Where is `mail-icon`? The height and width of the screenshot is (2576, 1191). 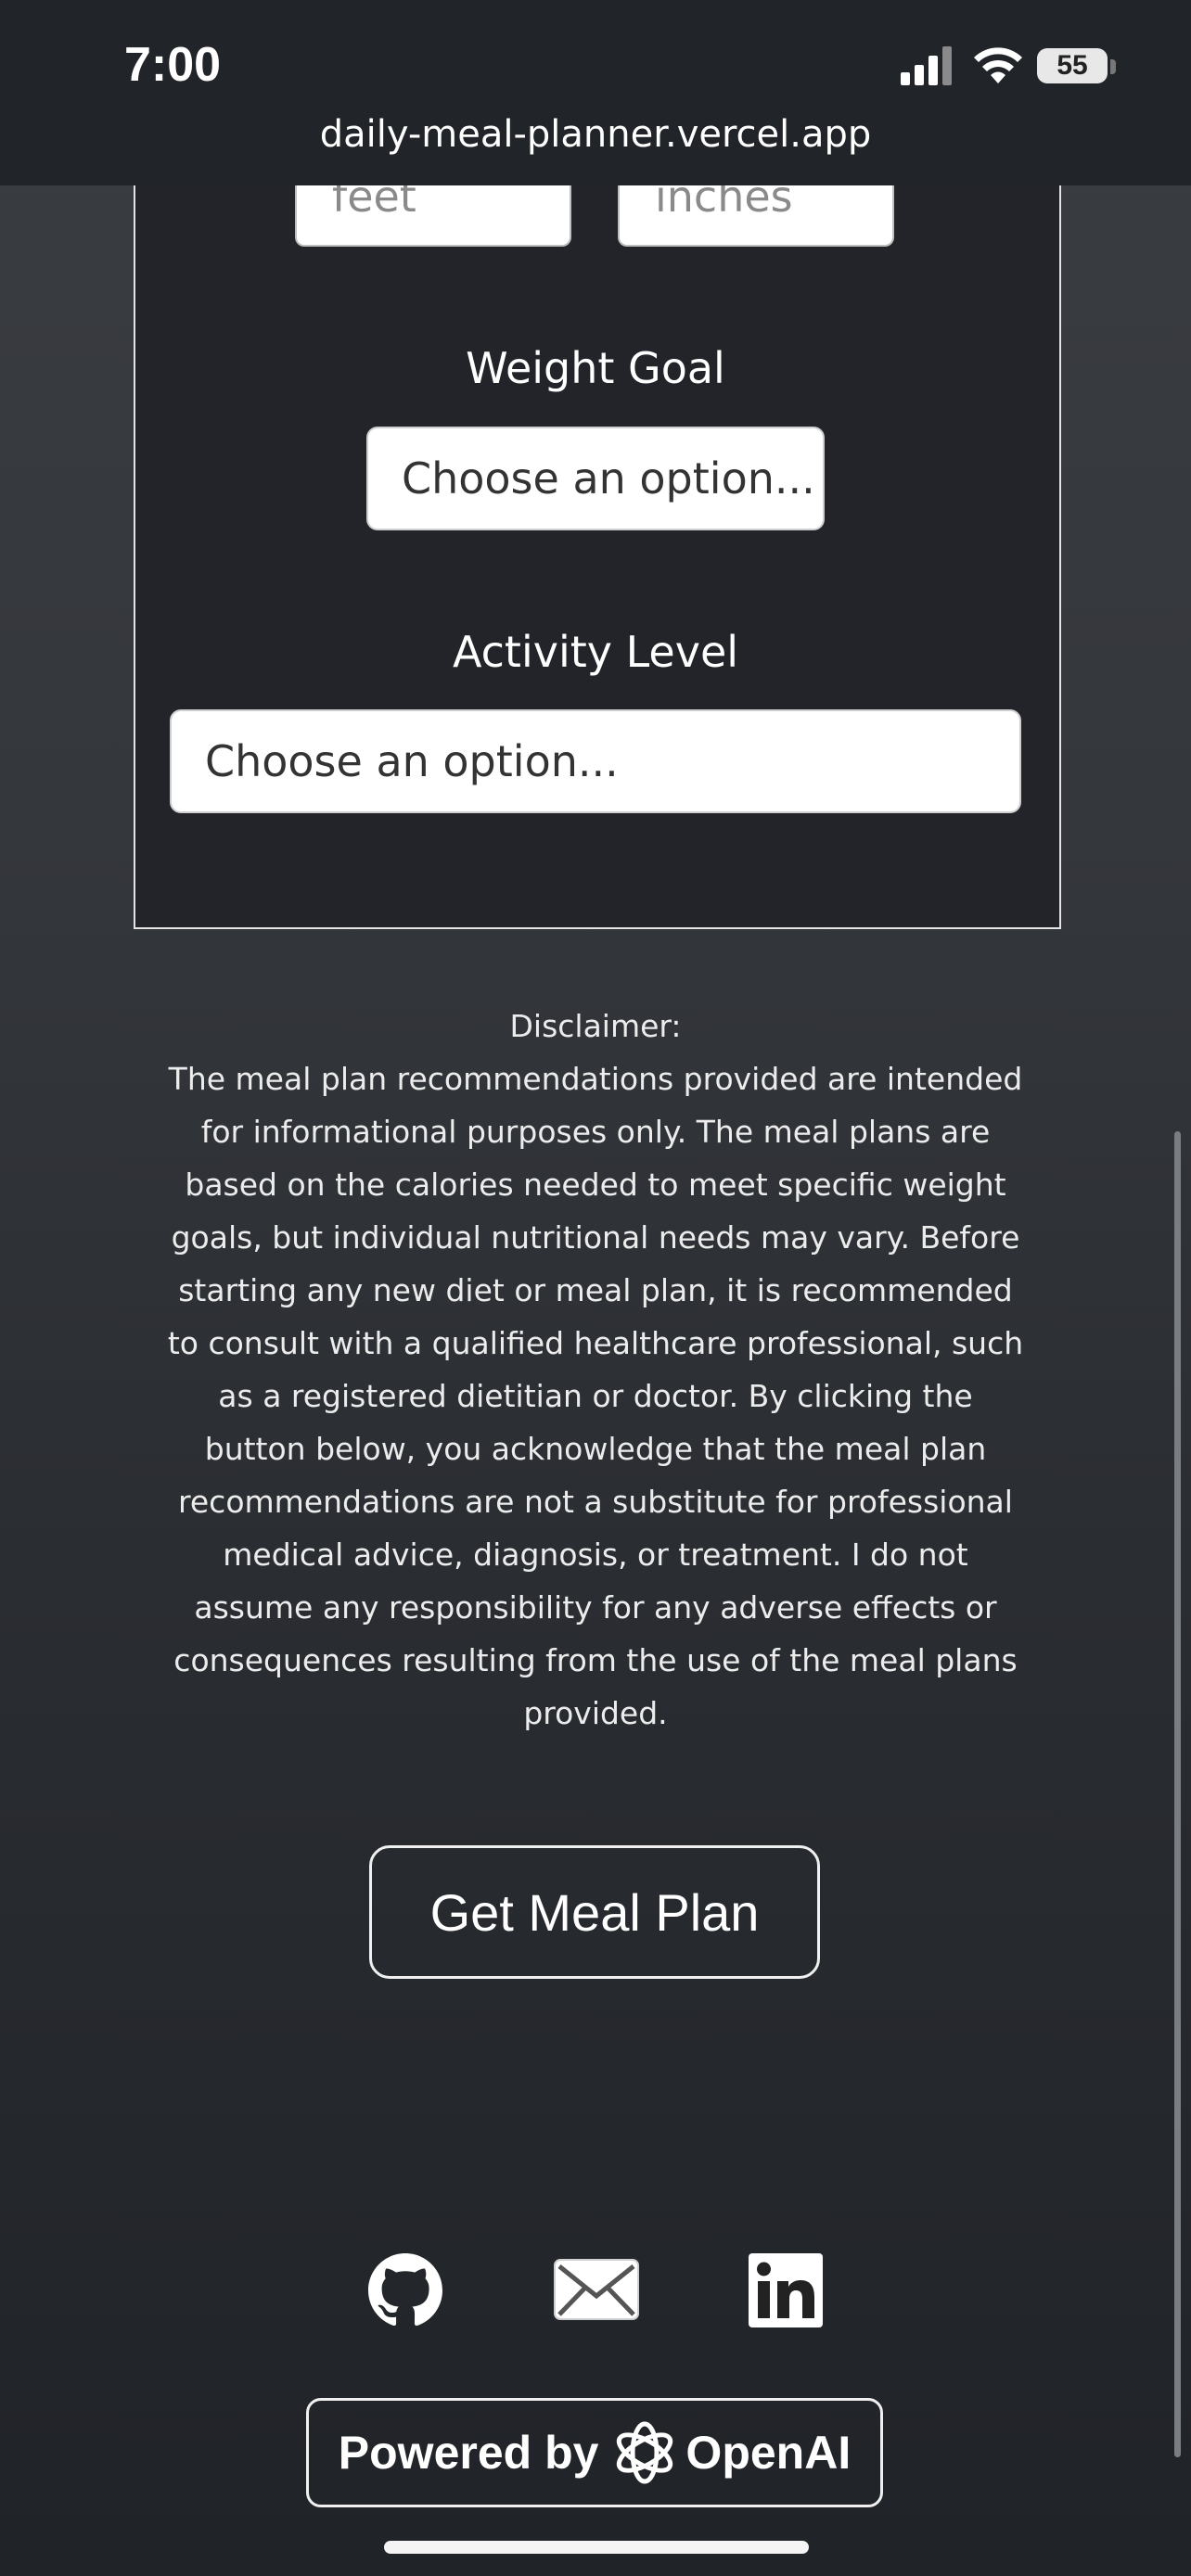 mail-icon is located at coordinates (597, 2289).